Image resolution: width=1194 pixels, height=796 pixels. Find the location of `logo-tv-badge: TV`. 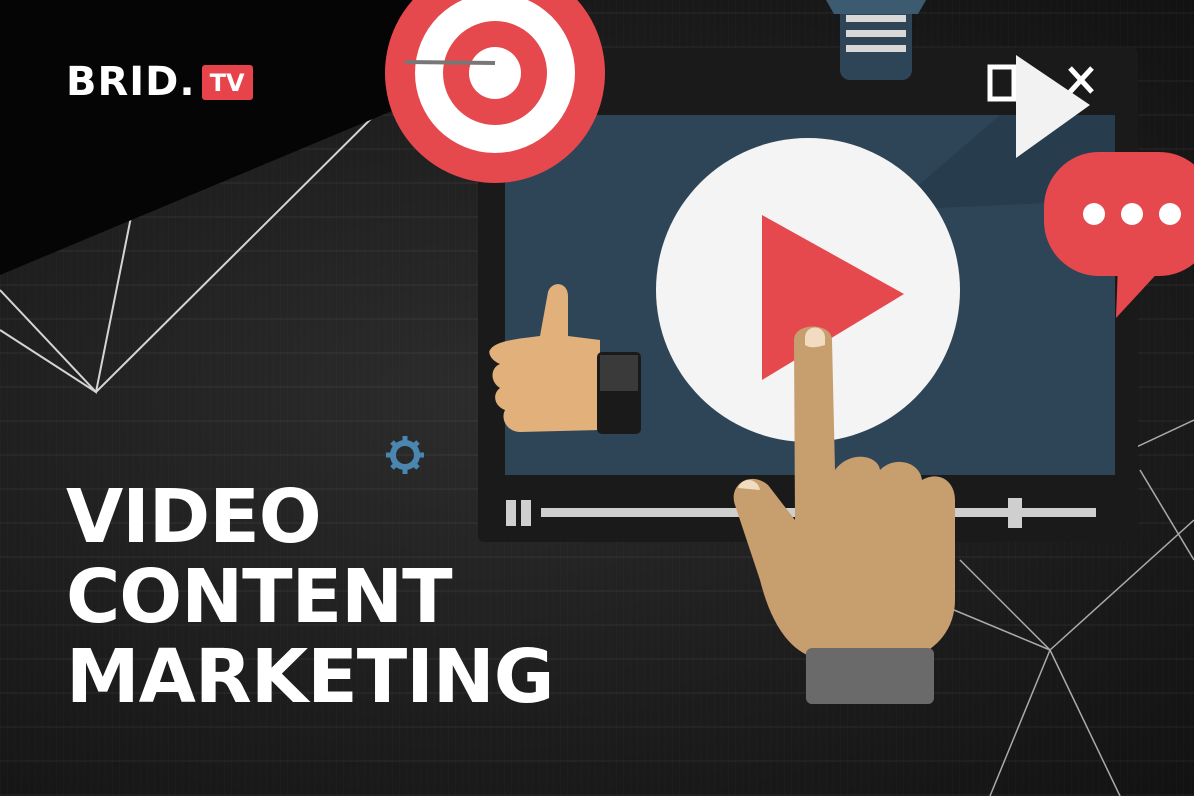

logo-tv-badge: TV is located at coordinates (227, 82).